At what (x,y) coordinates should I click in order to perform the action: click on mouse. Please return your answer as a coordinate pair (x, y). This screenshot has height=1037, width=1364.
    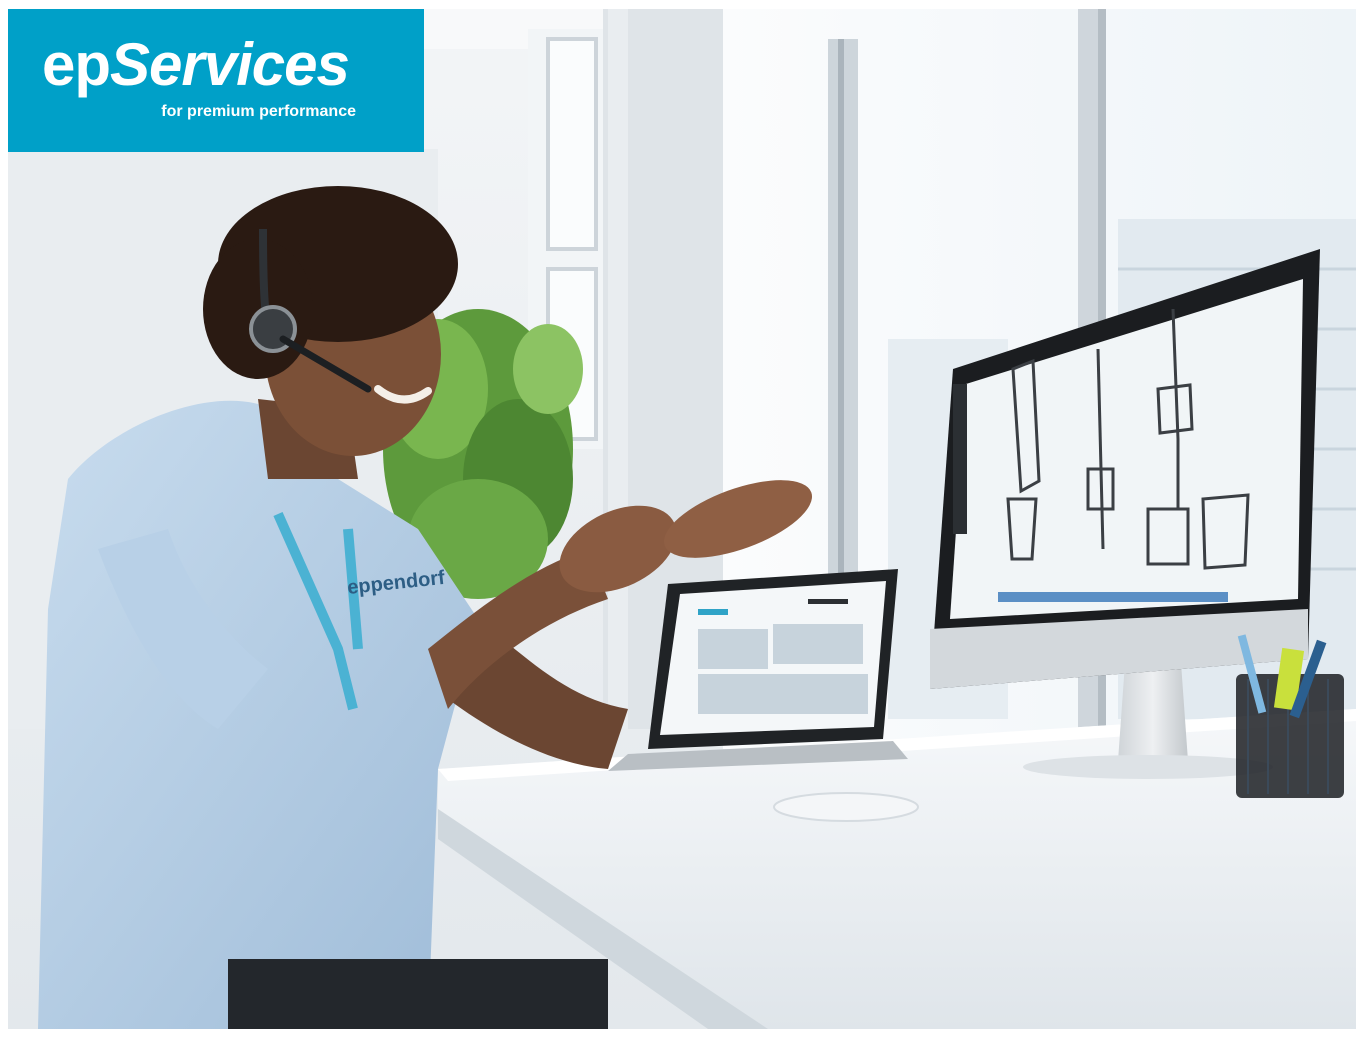
    Looking at the image, I should click on (846, 807).